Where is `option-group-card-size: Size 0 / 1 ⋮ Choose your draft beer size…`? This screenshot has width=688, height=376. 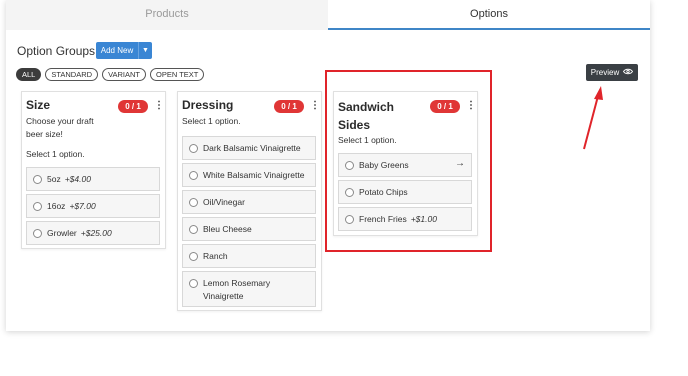 option-group-card-size: Size 0 / 1 ⋮ Choose your draft beer size… is located at coordinates (93, 170).